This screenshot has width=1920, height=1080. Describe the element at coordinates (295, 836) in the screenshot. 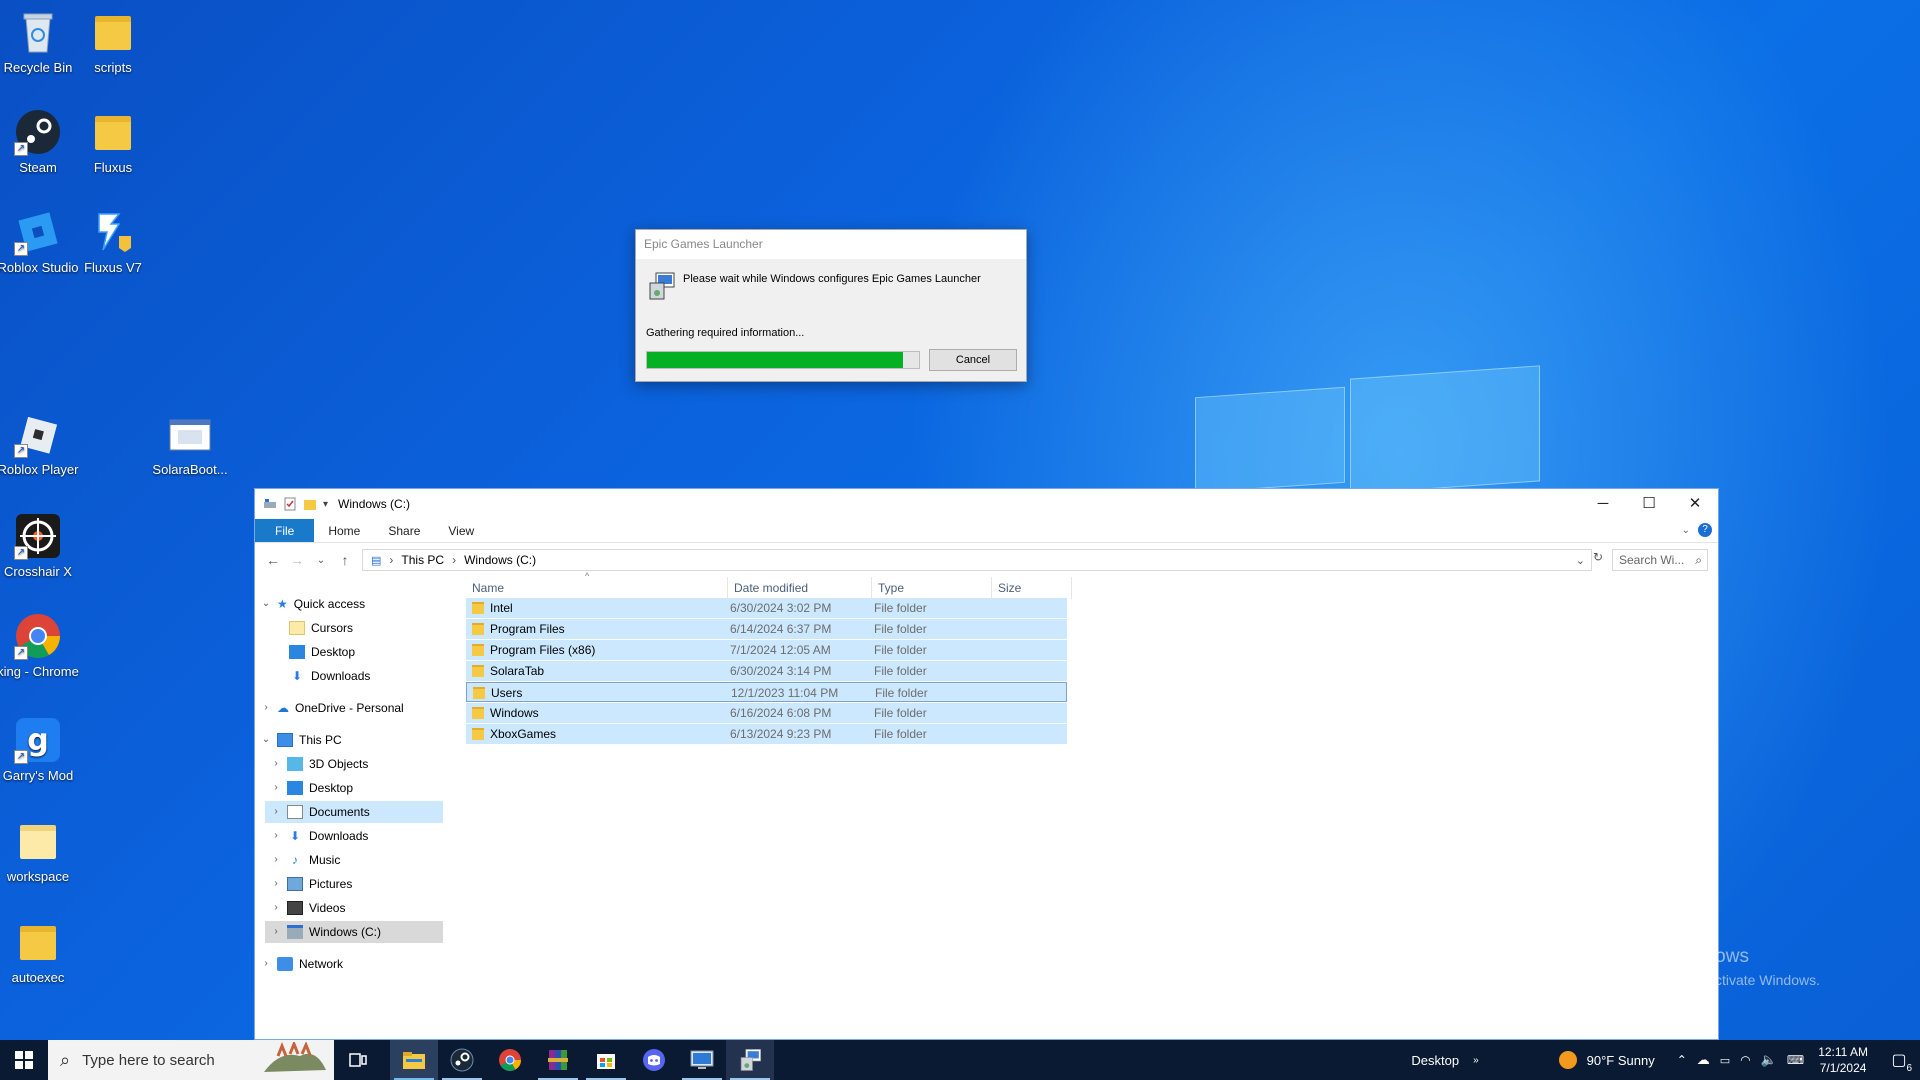

I see `download-arrow-icon: ⬇` at that location.